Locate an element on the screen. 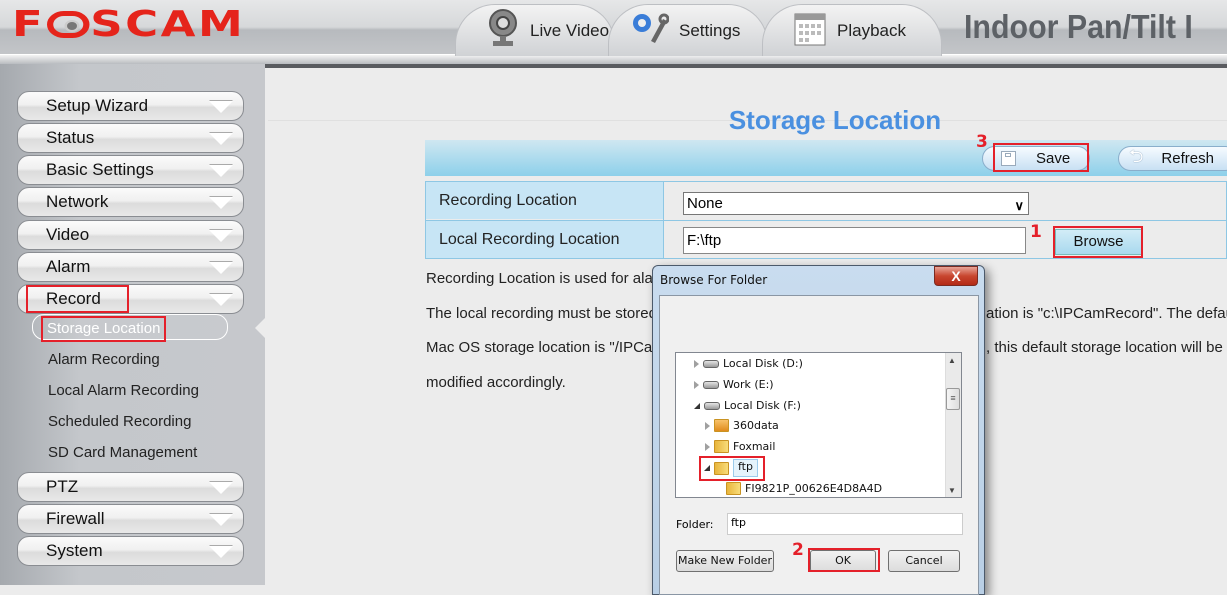 The width and height of the screenshot is (1227, 595). menu-label: Firewall is located at coordinates (75, 518).